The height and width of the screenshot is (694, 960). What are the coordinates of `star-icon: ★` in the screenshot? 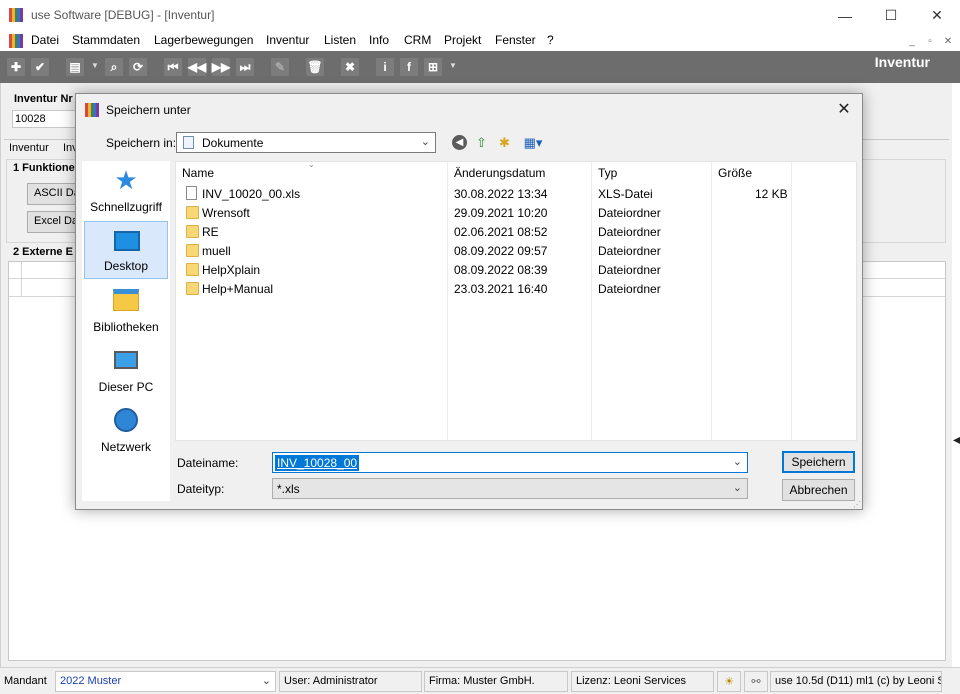 It's located at (126, 179).